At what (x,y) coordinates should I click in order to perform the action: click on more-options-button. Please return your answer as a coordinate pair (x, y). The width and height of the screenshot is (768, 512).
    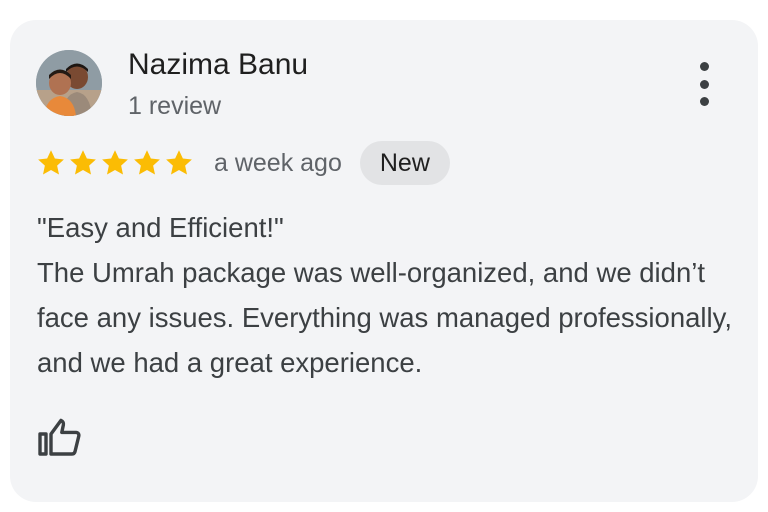
    Looking at the image, I should click on (704, 84).